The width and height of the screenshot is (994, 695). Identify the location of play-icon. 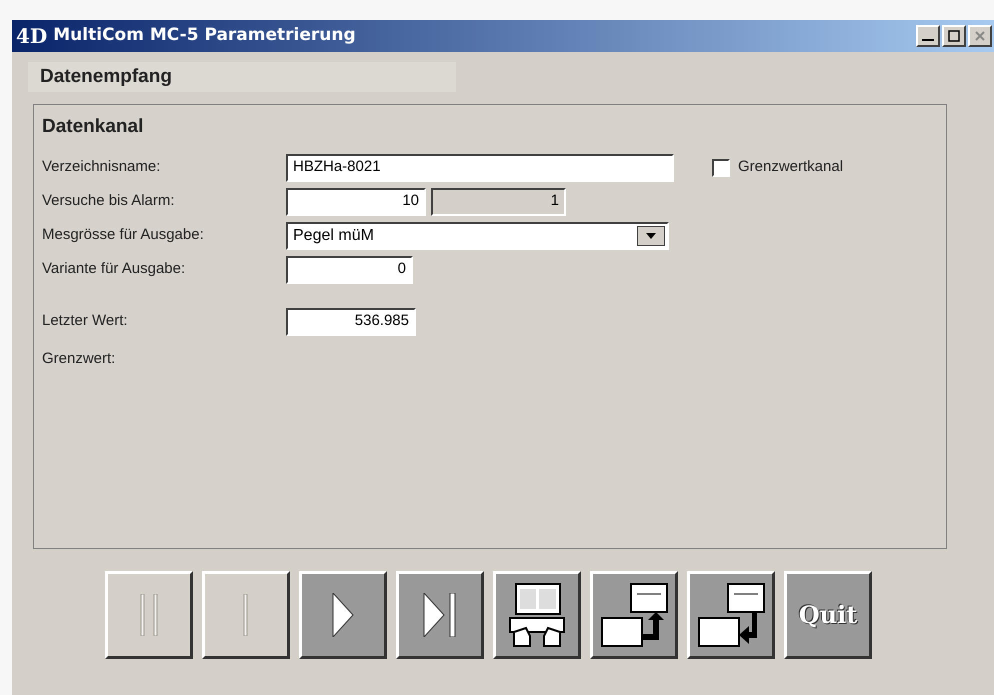
(343, 615).